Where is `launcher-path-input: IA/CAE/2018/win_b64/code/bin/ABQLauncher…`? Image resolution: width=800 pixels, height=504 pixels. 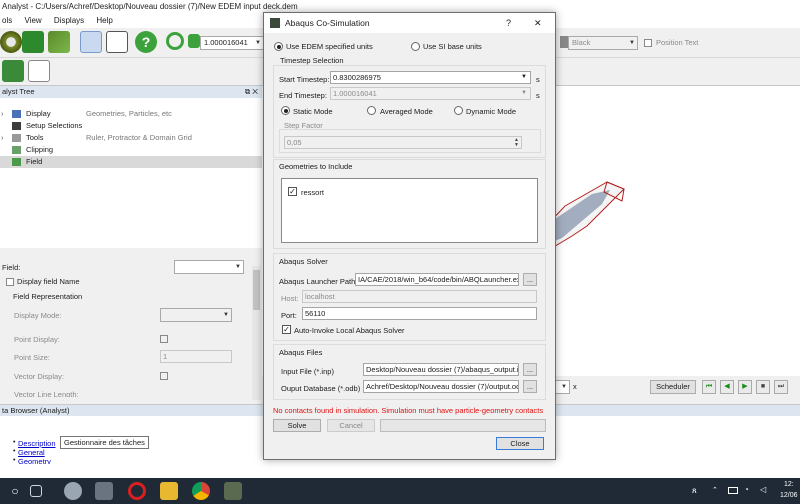 launcher-path-input: IA/CAE/2018/win_b64/code/bin/ABQLauncher… is located at coordinates (437, 279).